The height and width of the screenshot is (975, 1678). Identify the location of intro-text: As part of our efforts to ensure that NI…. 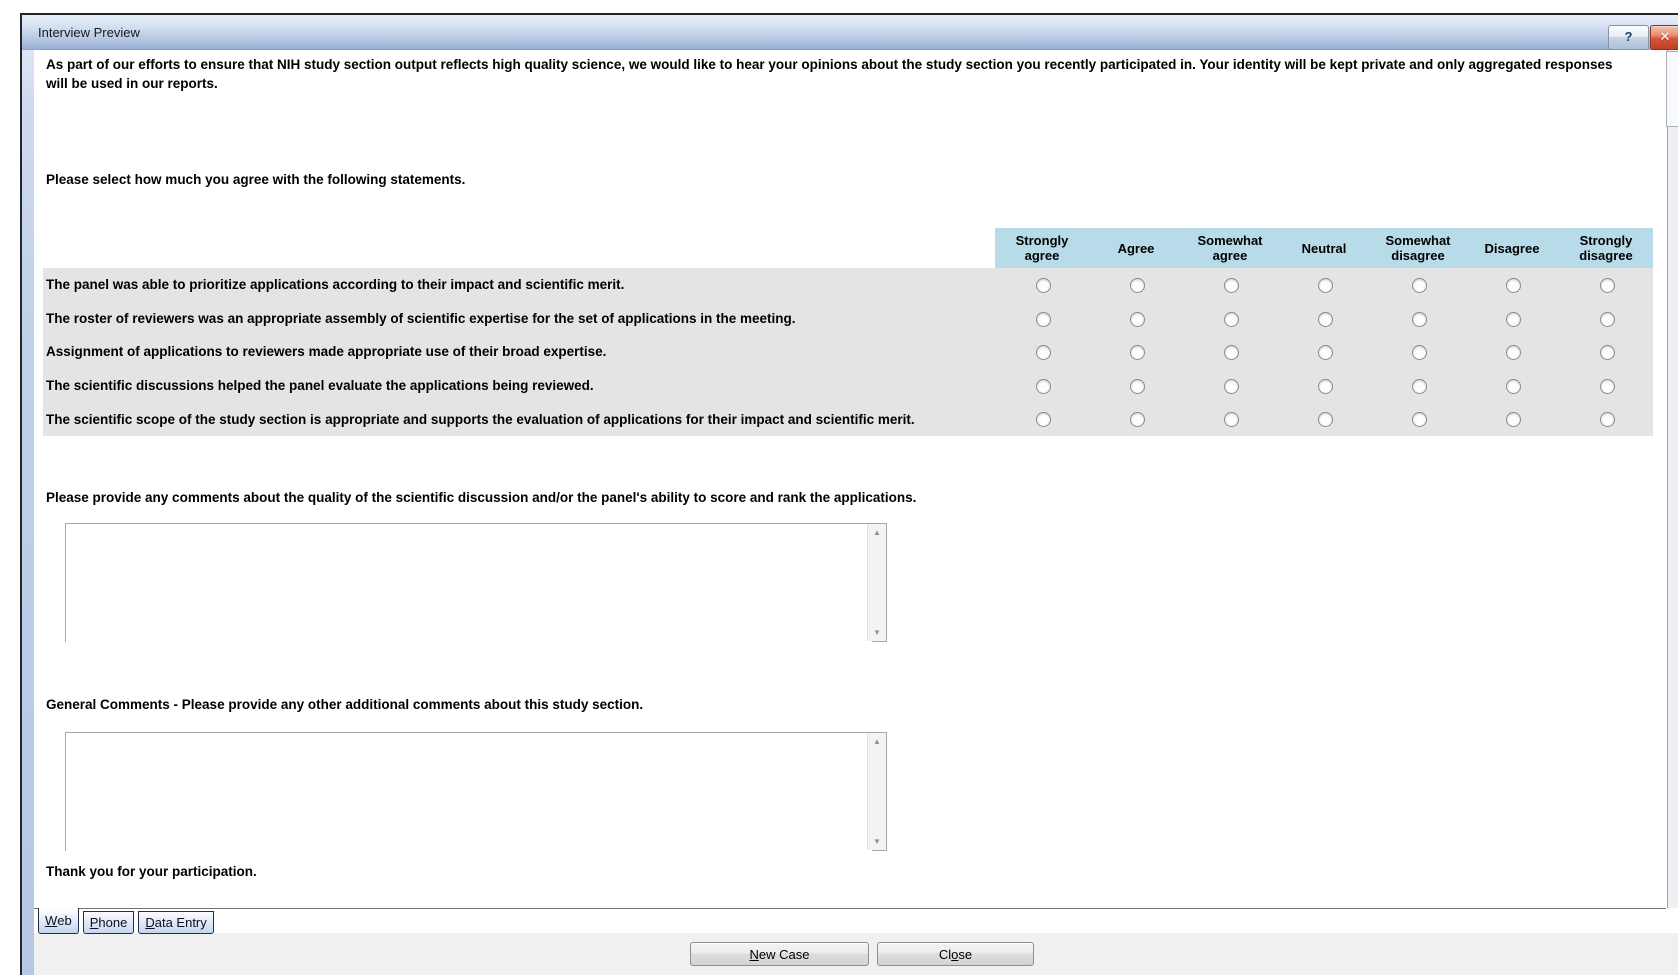
(829, 74).